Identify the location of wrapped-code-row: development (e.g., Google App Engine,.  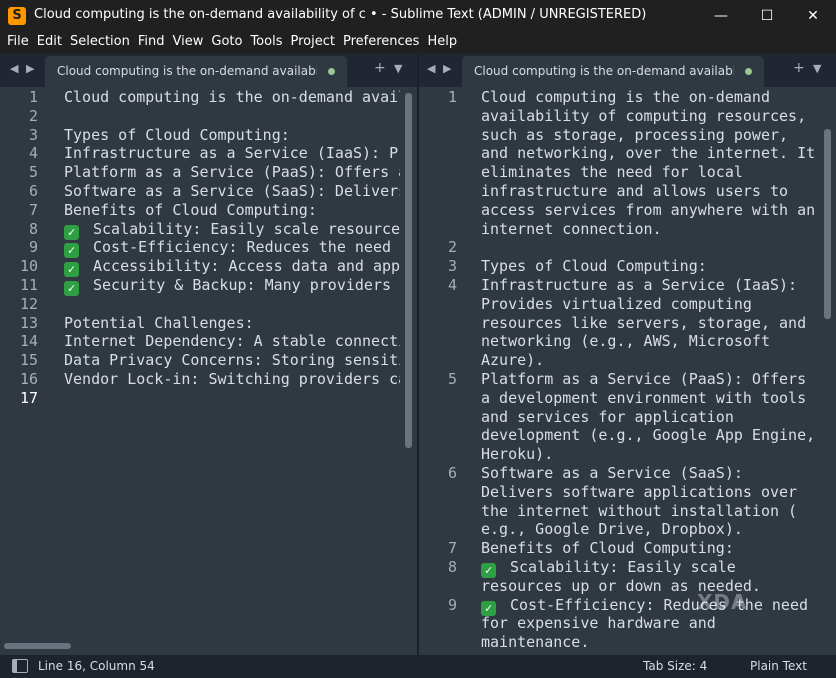
(648, 435).